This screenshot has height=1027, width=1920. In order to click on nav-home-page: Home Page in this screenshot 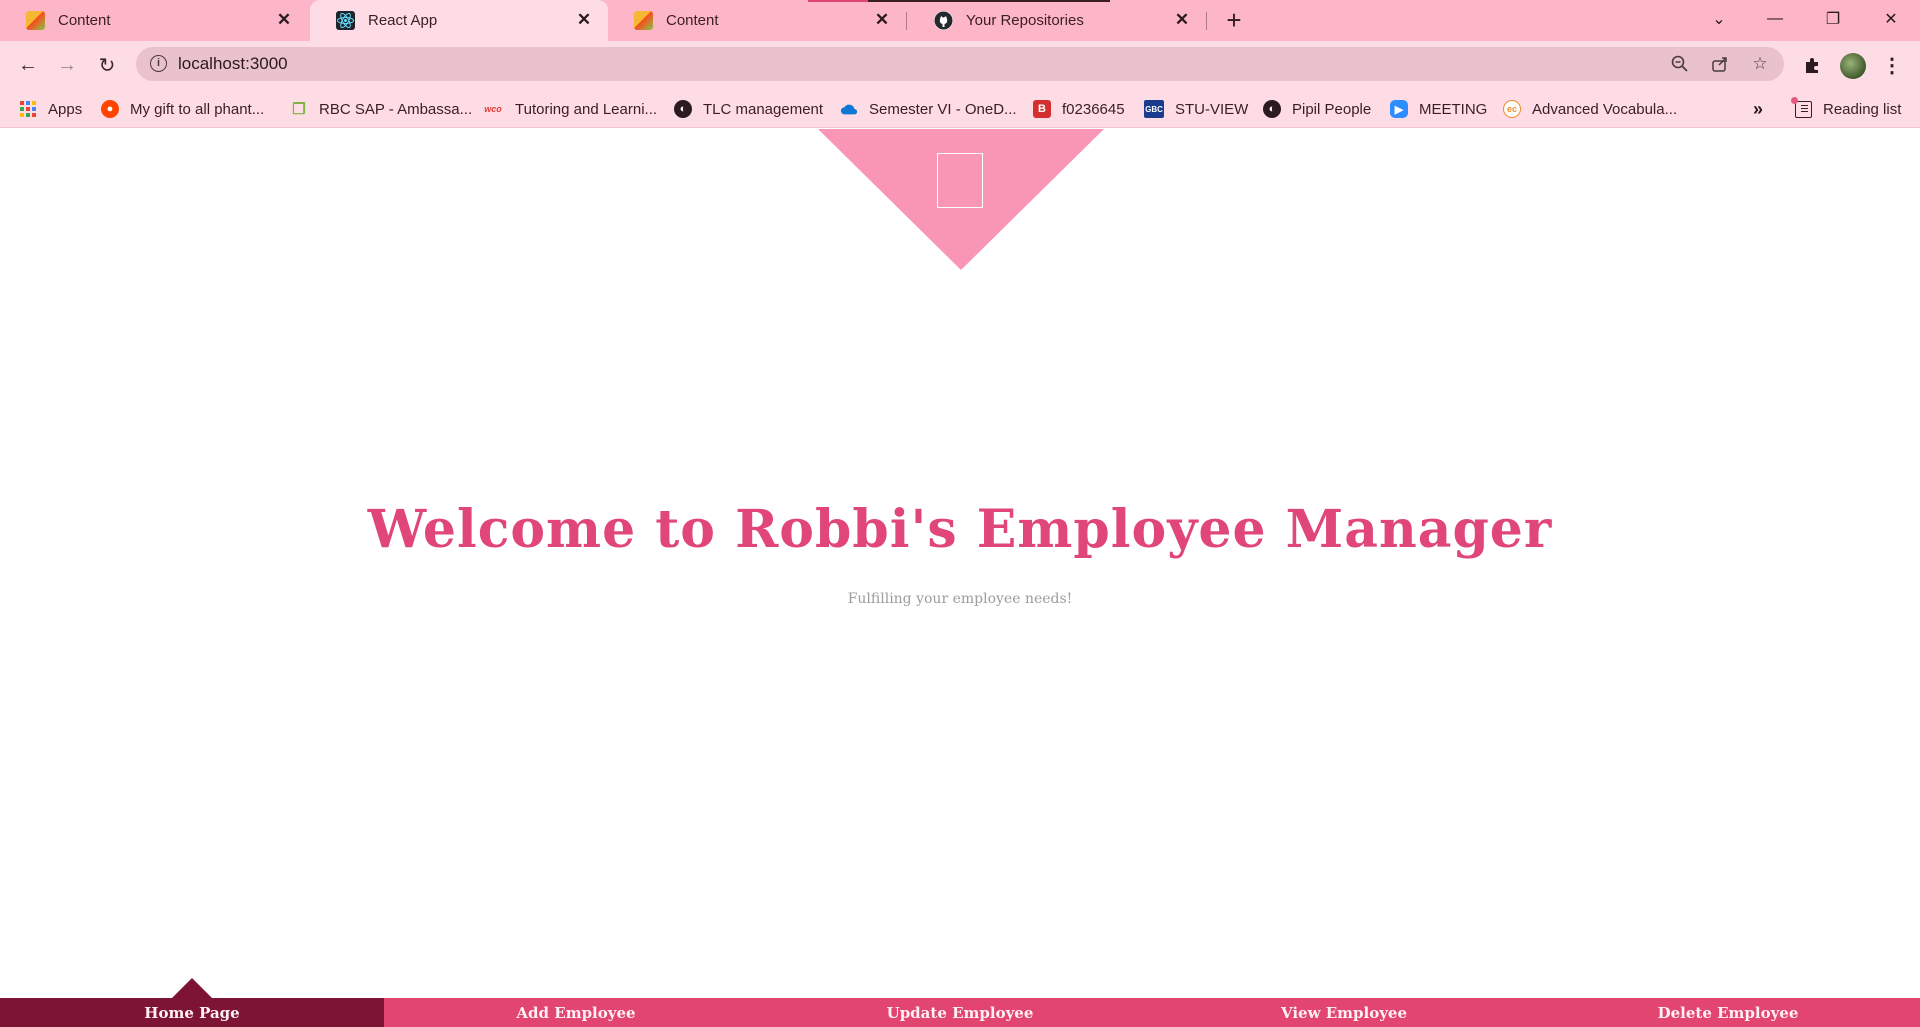, I will do `click(192, 1002)`.